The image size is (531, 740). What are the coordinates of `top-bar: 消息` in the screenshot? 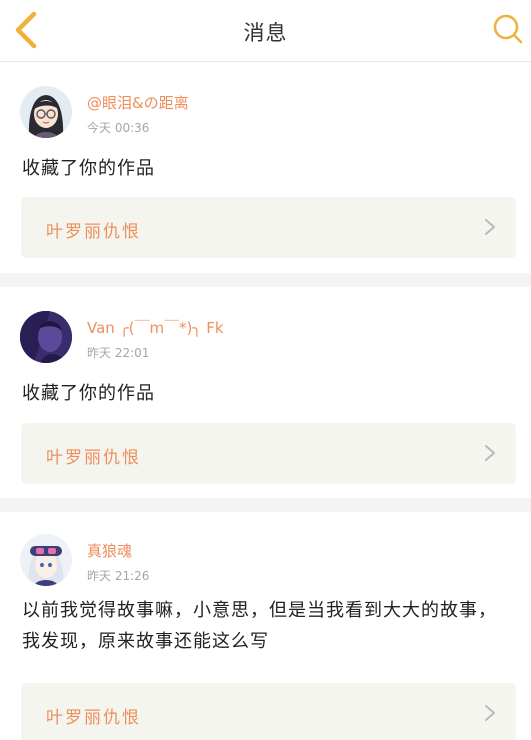 It's located at (265, 31).